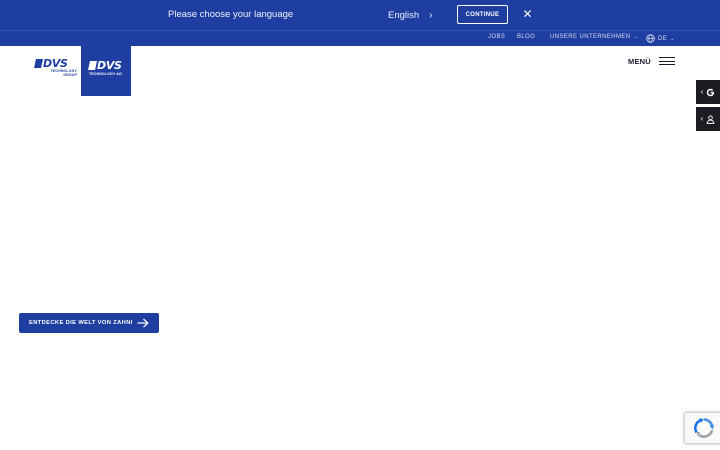  What do you see at coordinates (55, 71) in the screenshot?
I see `dvs-technology-group-logo: DVS TECHNOLOGY GROUP` at bounding box center [55, 71].